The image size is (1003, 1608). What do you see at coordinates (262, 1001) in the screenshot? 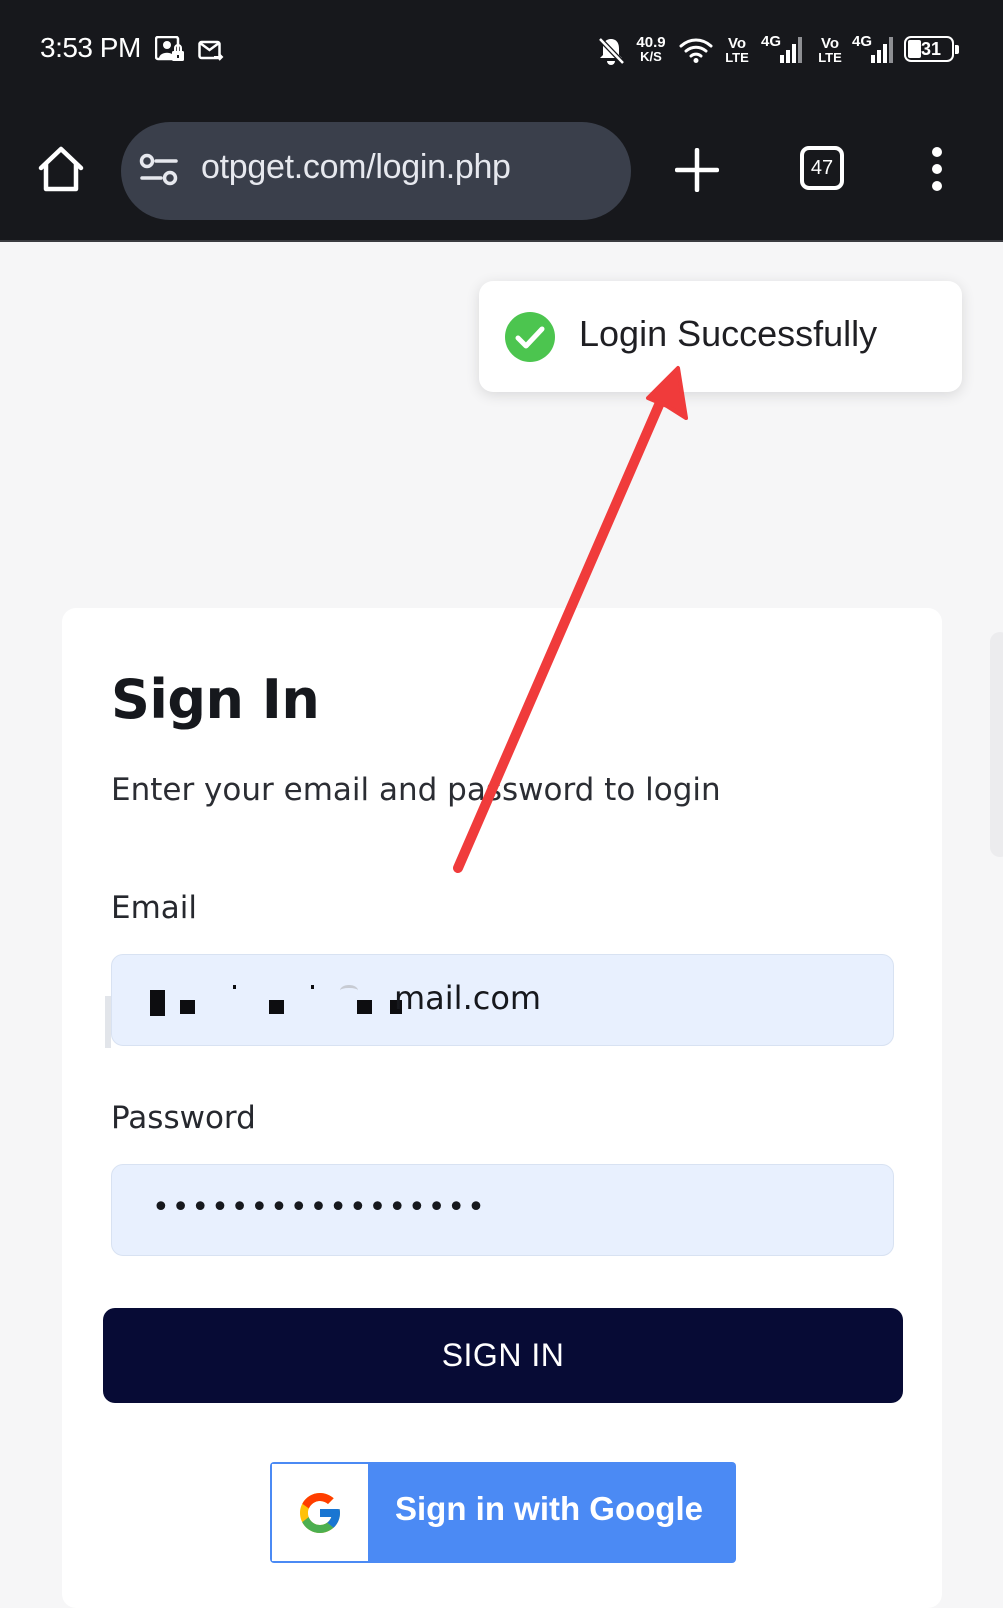
I see `email-redaction` at bounding box center [262, 1001].